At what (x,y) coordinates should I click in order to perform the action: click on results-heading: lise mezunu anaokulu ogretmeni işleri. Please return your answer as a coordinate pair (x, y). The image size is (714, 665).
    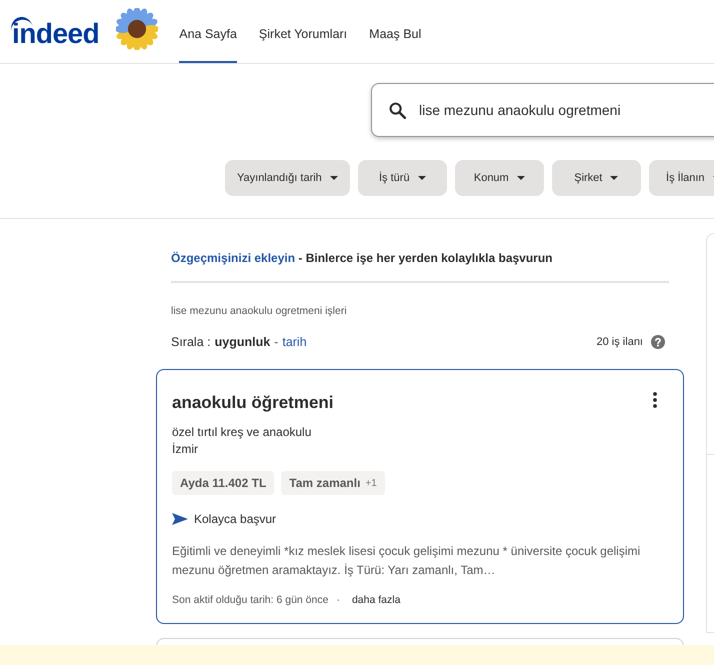
    Looking at the image, I should click on (259, 311).